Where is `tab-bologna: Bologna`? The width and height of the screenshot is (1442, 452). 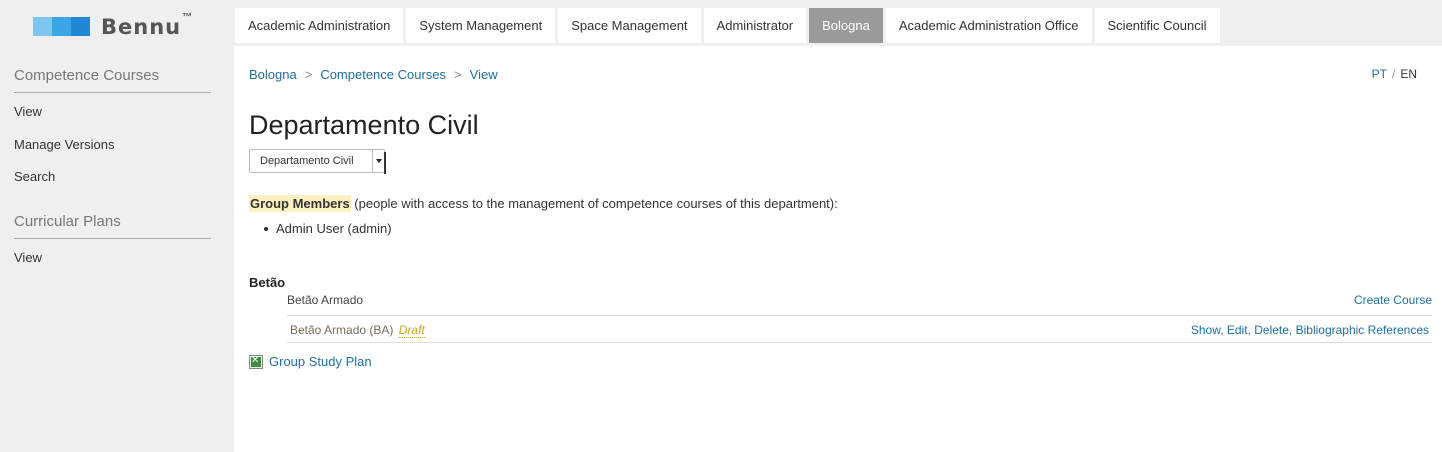
tab-bologna: Bologna is located at coordinates (846, 25).